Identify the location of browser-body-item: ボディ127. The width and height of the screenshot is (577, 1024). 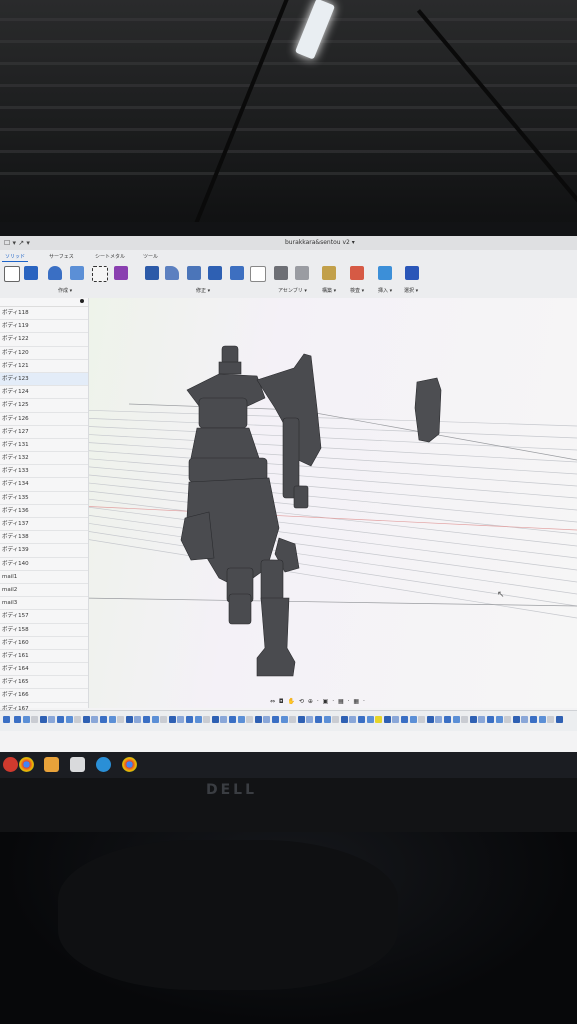
(44, 432).